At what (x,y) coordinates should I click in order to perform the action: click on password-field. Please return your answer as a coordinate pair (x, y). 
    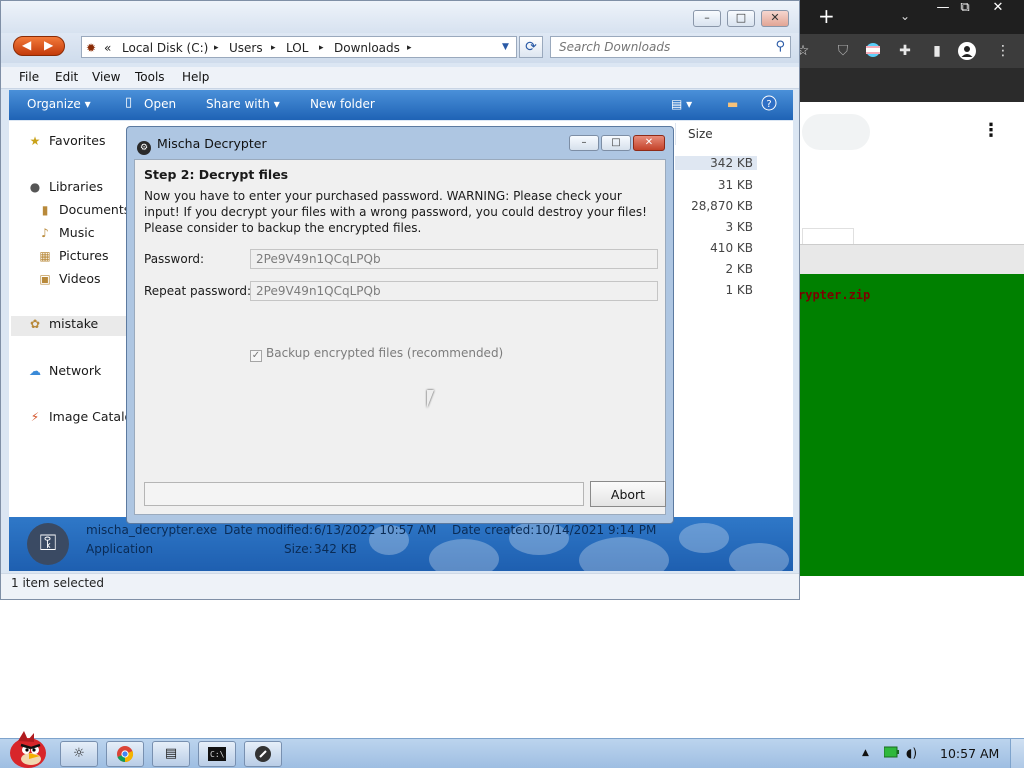
    Looking at the image, I should click on (454, 259).